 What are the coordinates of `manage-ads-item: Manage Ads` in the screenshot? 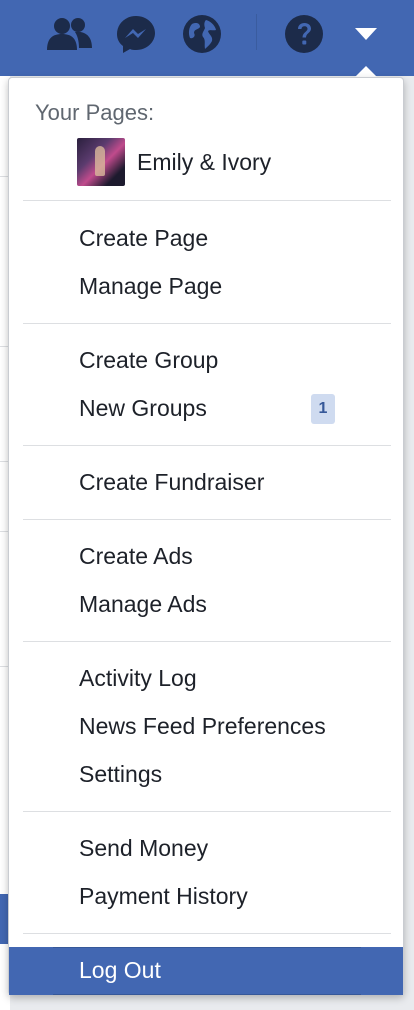 It's located at (143, 604).